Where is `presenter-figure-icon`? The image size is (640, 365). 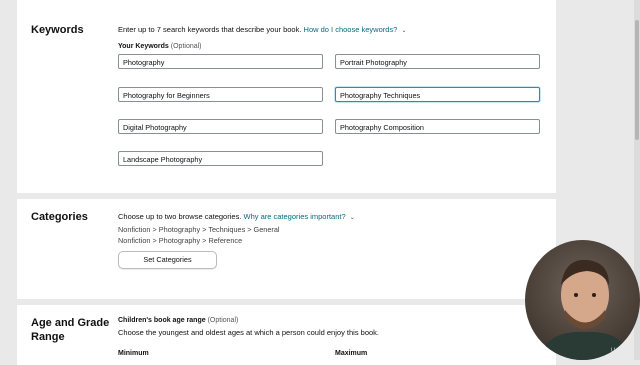 presenter-figure-icon is located at coordinates (585, 309).